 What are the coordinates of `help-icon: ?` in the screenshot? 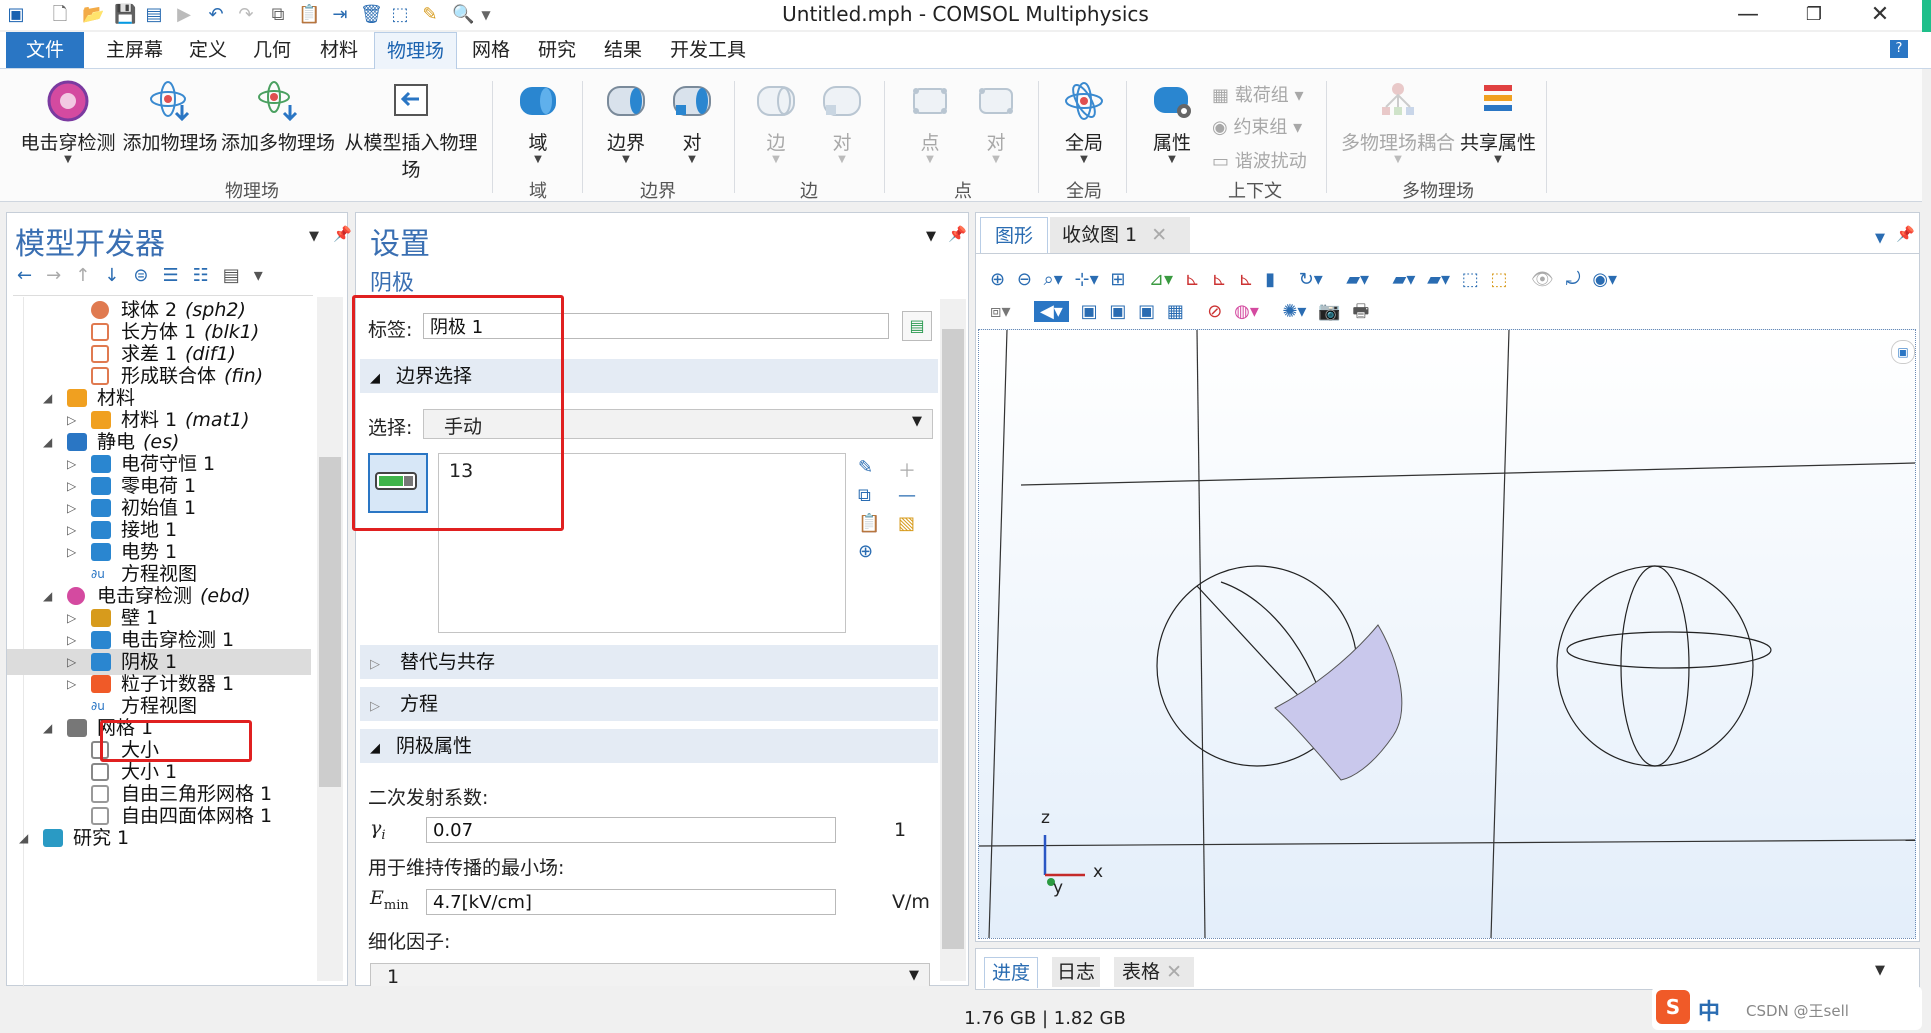 It's located at (1899, 49).